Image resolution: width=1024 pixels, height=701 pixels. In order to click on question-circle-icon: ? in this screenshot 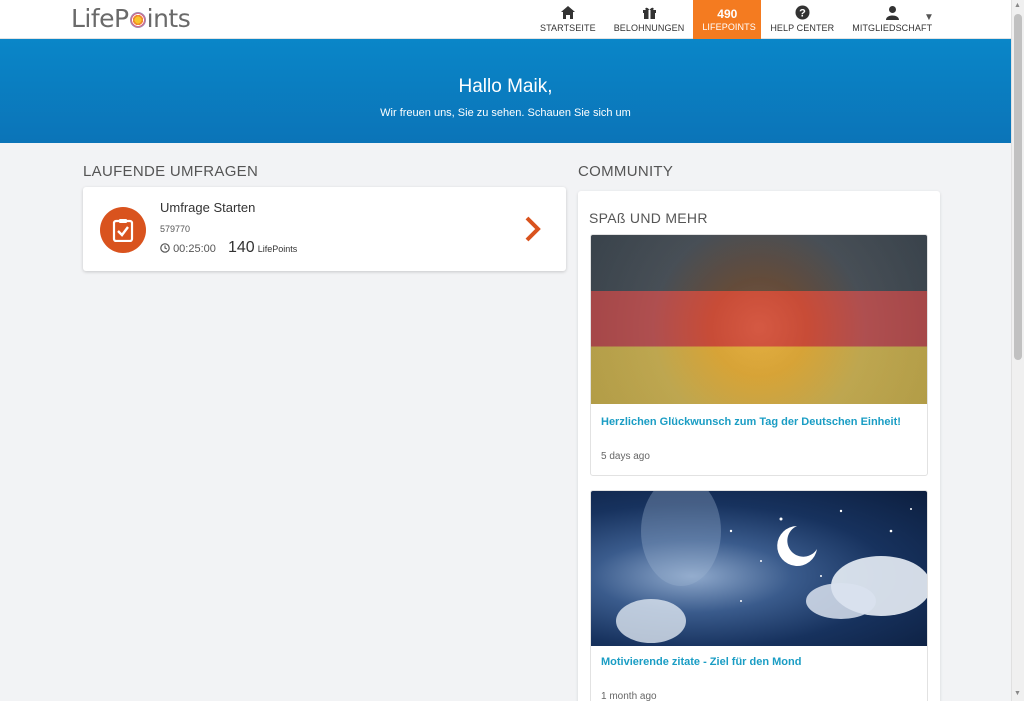, I will do `click(802, 13)`.